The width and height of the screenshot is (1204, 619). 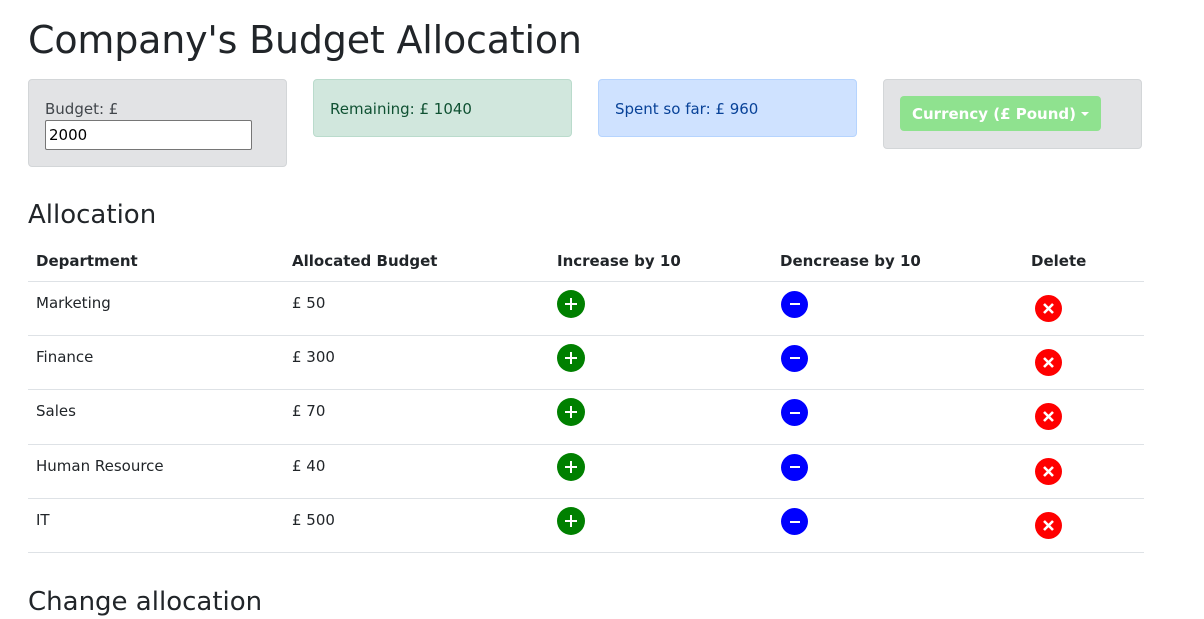 I want to click on caret-down-icon, so click(x=1085, y=114).